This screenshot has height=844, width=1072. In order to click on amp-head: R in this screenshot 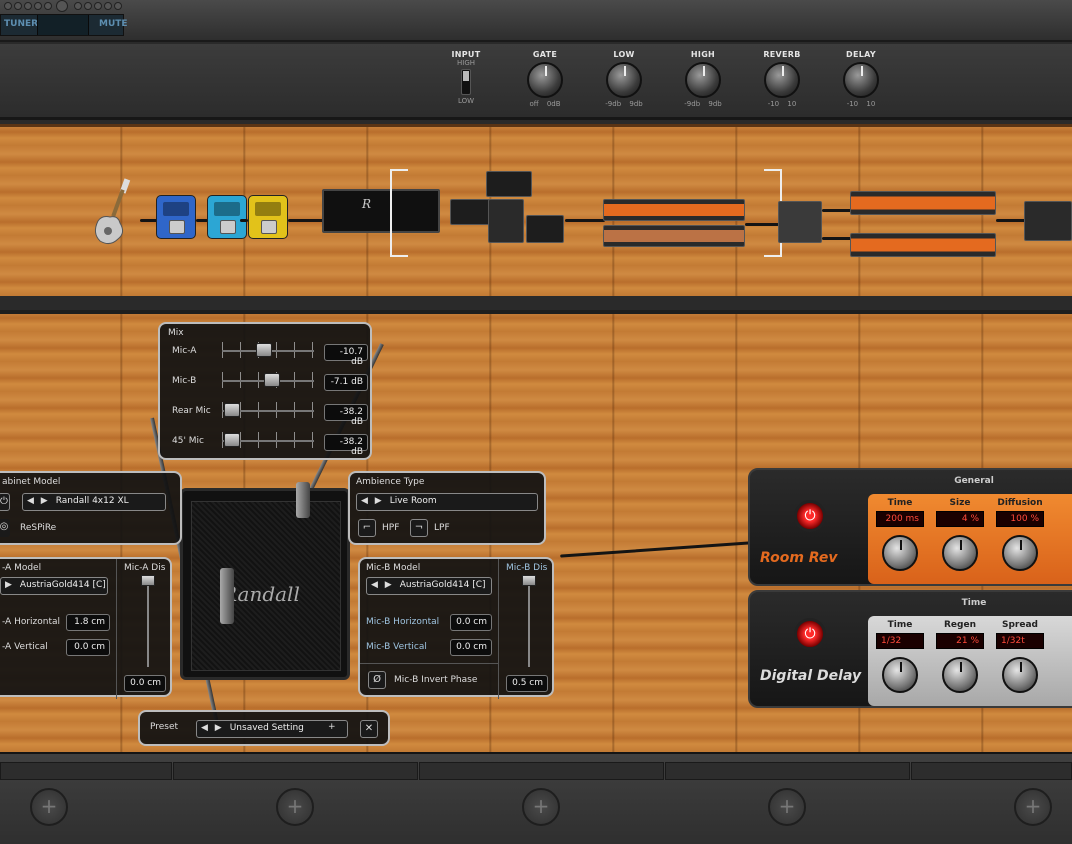, I will do `click(381, 211)`.